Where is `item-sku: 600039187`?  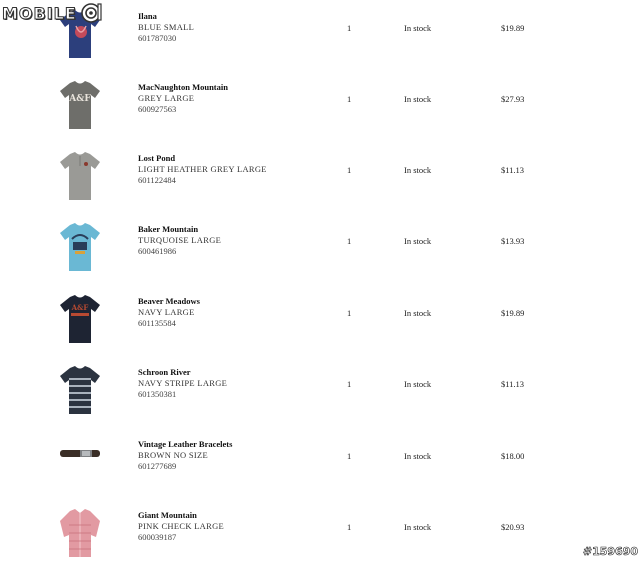
item-sku: 600039187 is located at coordinates (157, 537).